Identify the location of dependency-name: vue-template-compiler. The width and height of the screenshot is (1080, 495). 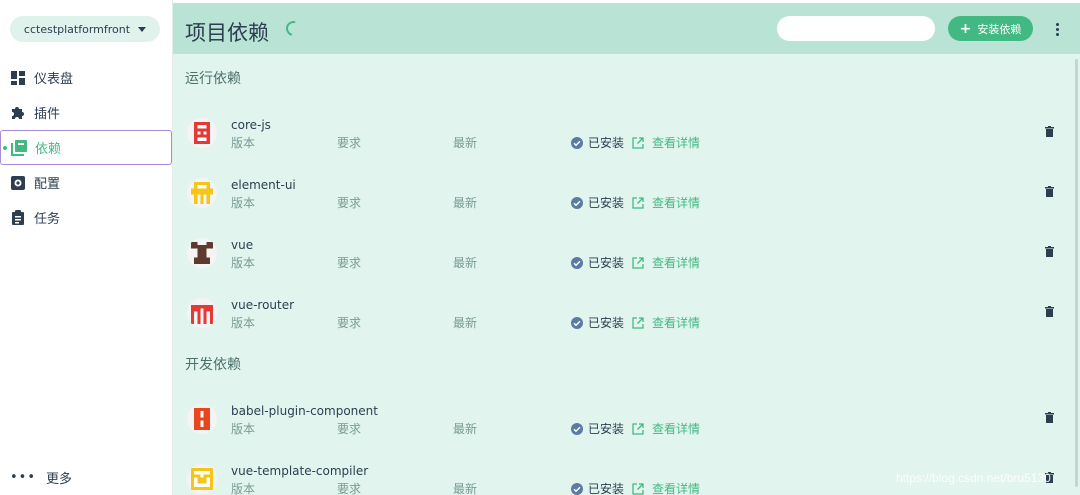
(300, 471).